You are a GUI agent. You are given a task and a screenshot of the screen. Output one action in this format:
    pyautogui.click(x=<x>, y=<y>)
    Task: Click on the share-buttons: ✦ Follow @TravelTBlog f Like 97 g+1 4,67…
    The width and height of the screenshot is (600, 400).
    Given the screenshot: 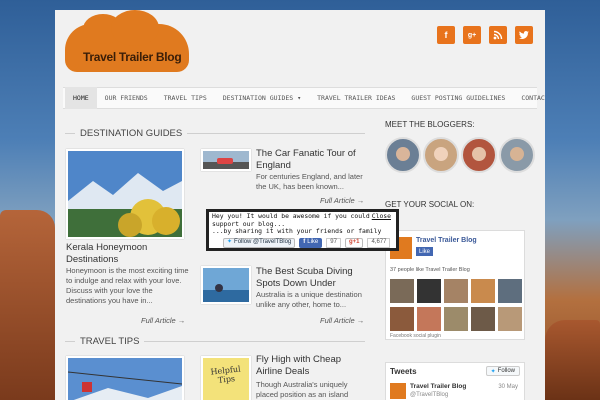 What is the action you would take?
    pyautogui.click(x=307, y=243)
    